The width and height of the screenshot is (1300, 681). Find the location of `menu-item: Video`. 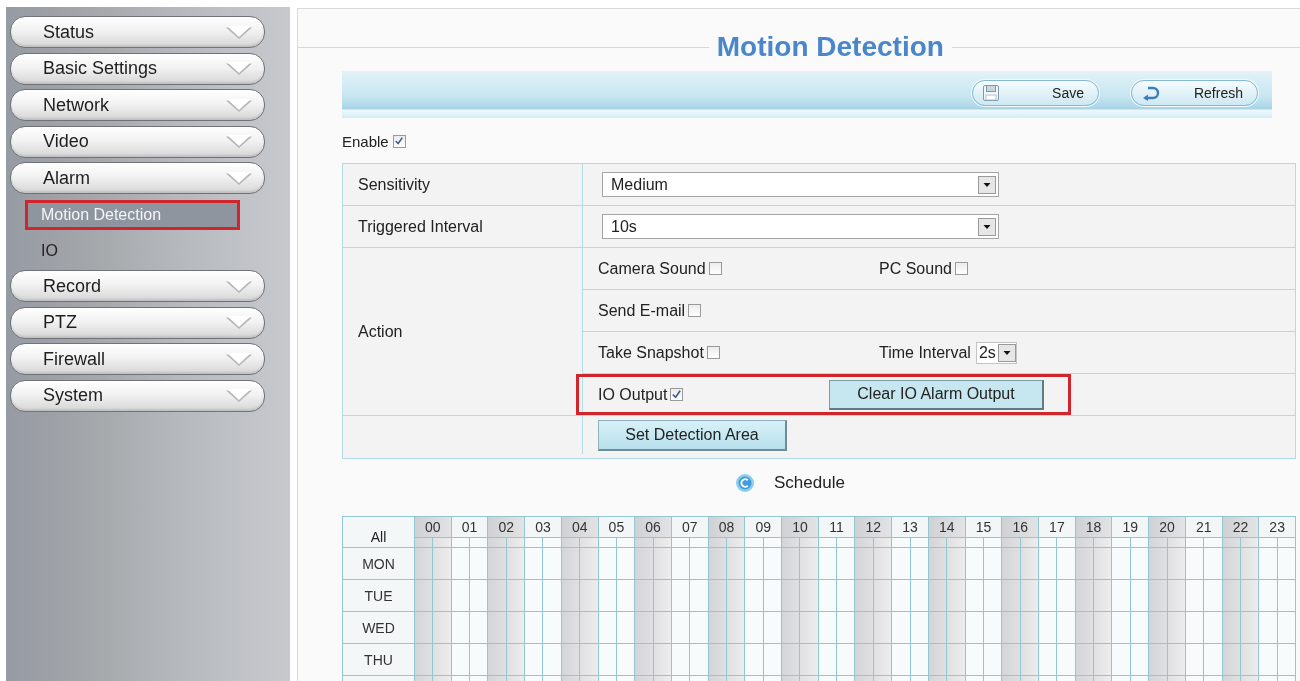

menu-item: Video is located at coordinates (137, 141).